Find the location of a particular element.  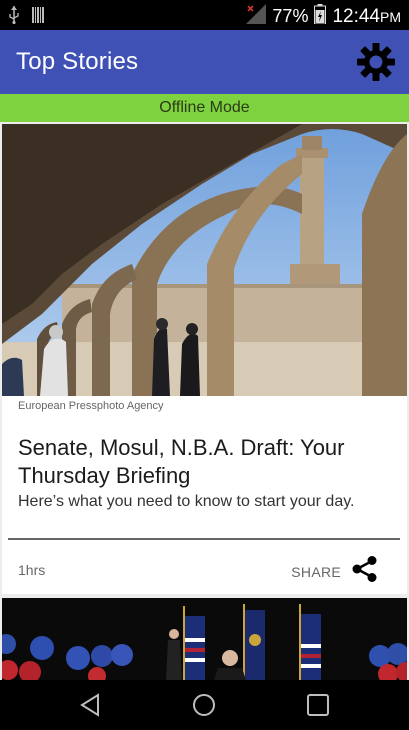

battery-percent: 77% is located at coordinates (290, 16).